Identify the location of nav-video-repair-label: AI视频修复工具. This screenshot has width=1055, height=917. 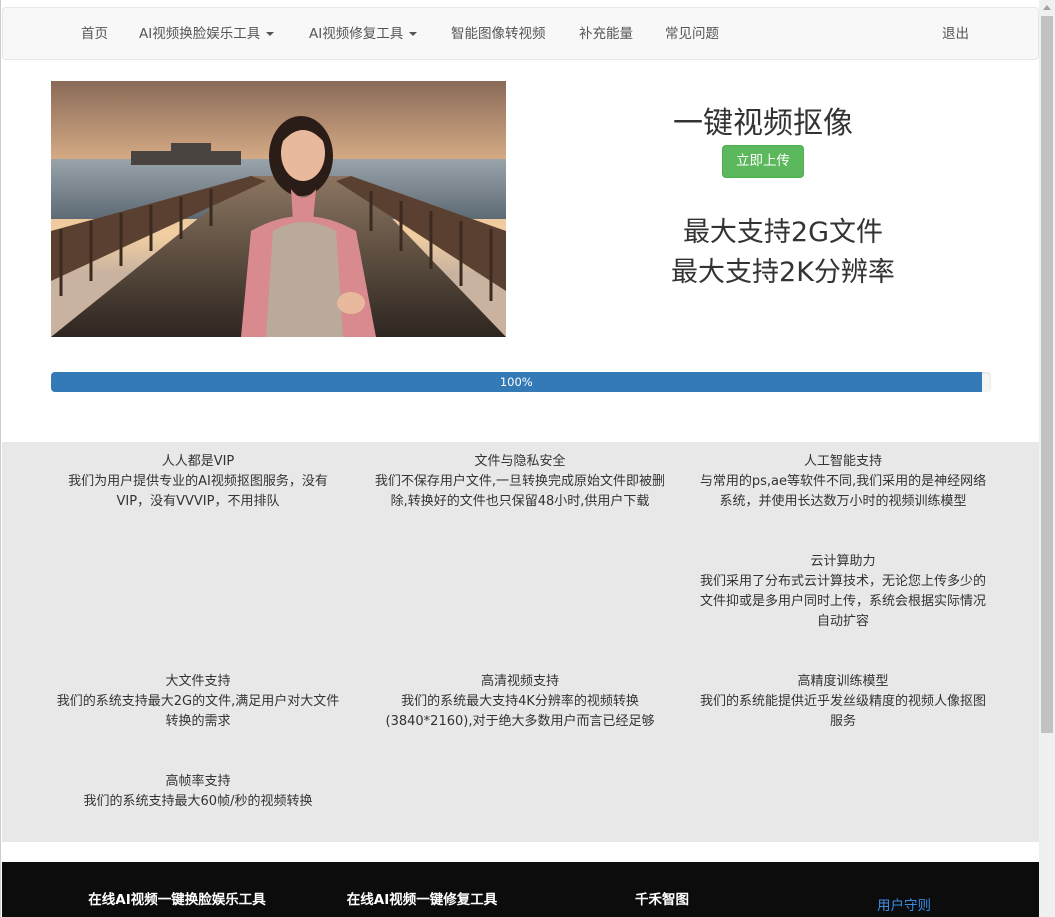
(356, 34).